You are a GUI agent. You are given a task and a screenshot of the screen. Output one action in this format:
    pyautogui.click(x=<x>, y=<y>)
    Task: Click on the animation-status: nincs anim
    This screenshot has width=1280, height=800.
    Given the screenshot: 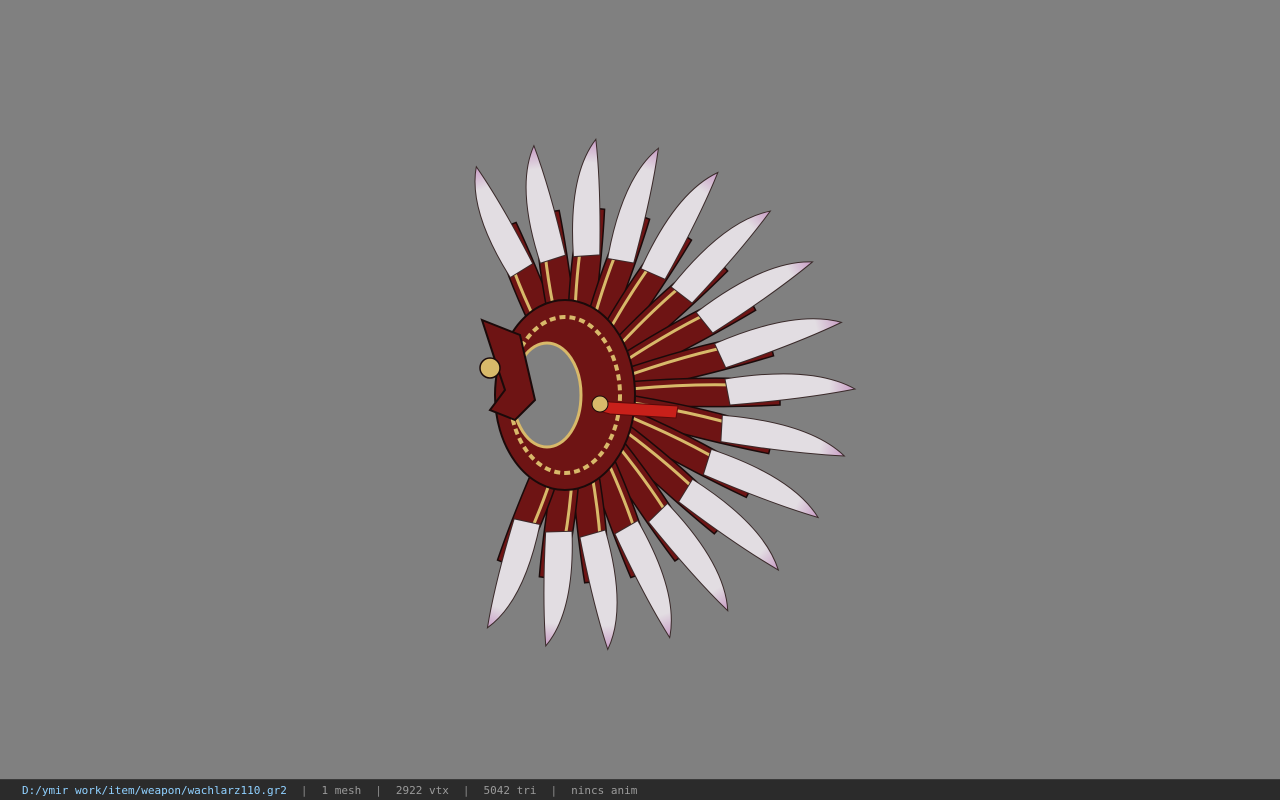 What is the action you would take?
    pyautogui.click(x=604, y=790)
    